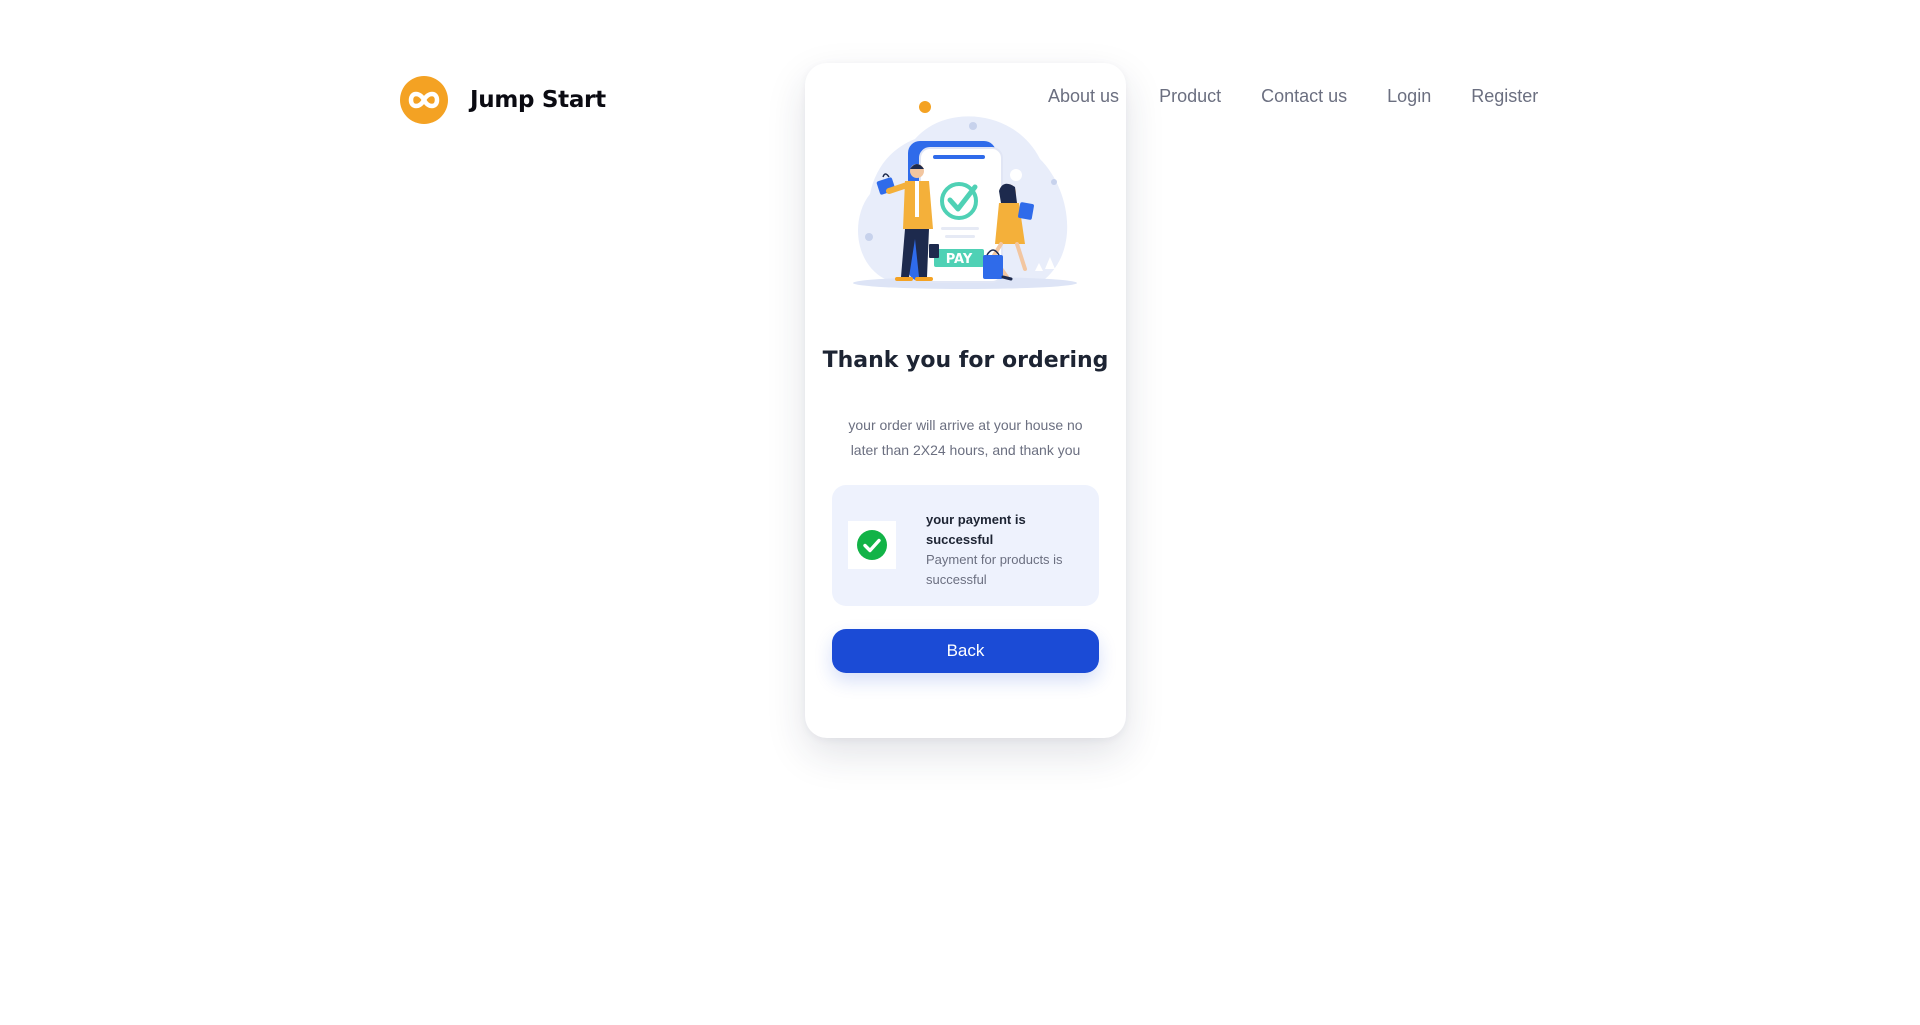 This screenshot has height=1025, width=1920. I want to click on brand-name: Jump Start, so click(538, 100).